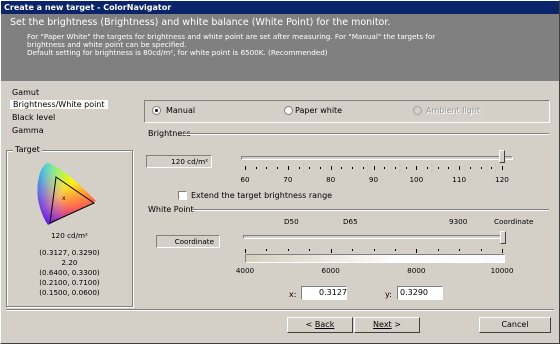  I want to click on mode-paper-white-radio, so click(288, 110).